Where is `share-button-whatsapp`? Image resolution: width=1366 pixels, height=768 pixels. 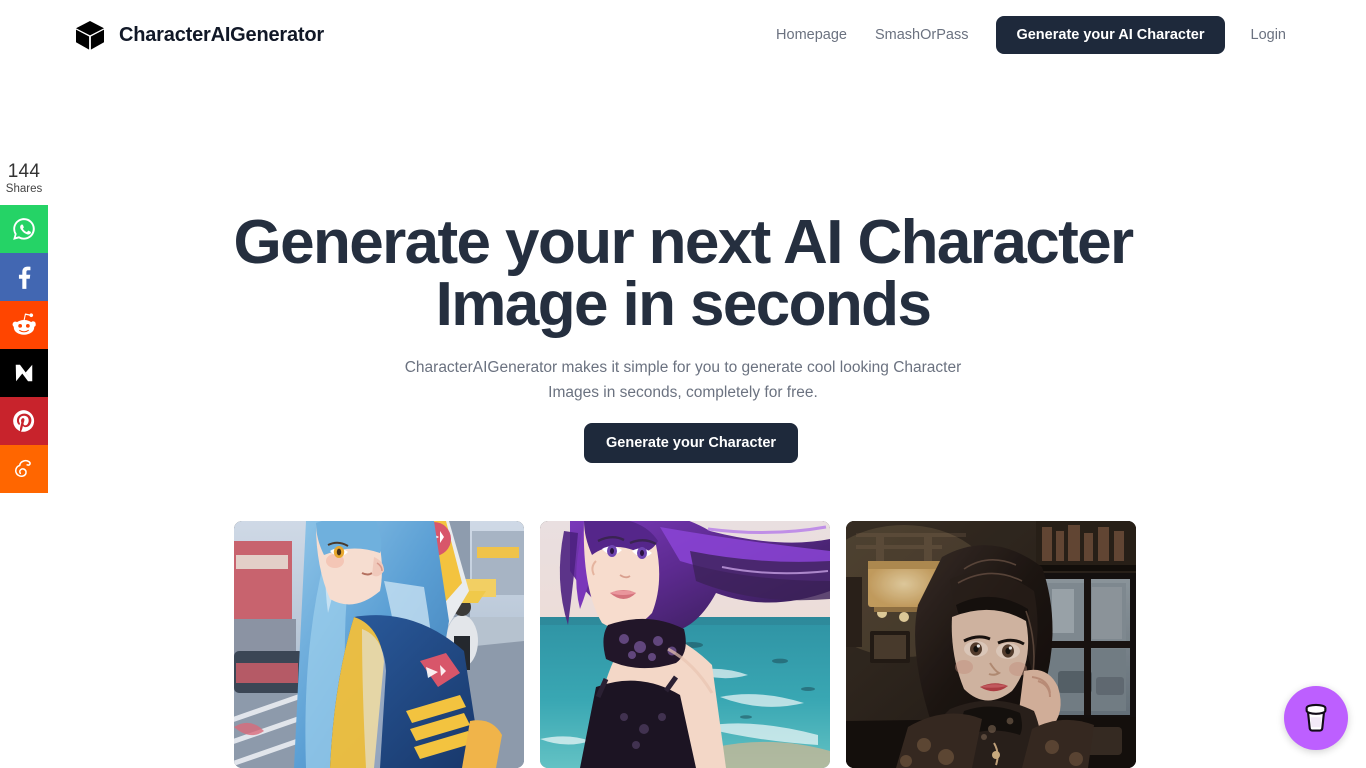 share-button-whatsapp is located at coordinates (24, 228).